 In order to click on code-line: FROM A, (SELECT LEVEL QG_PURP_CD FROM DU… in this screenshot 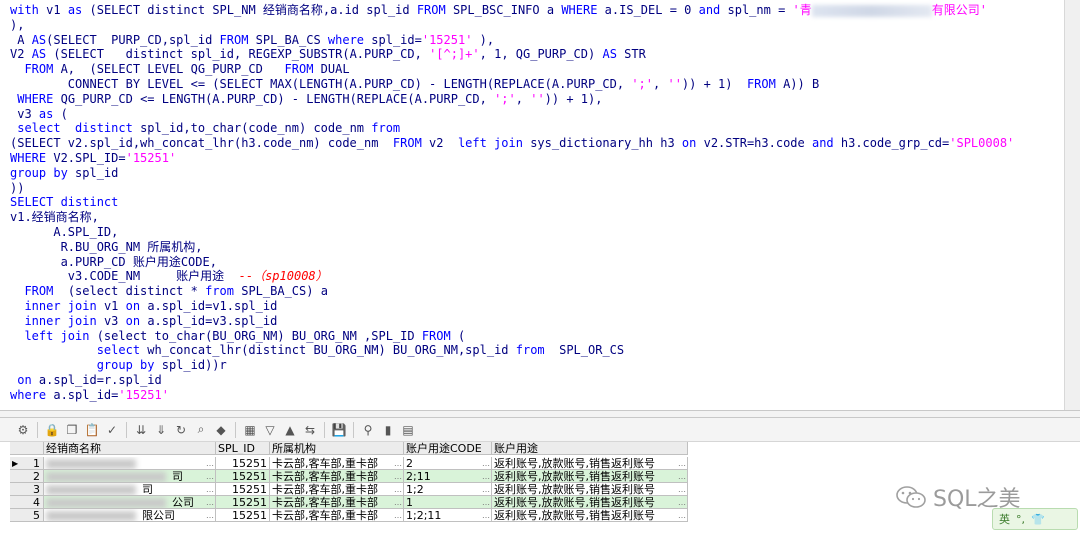, I will do `click(179, 69)`.